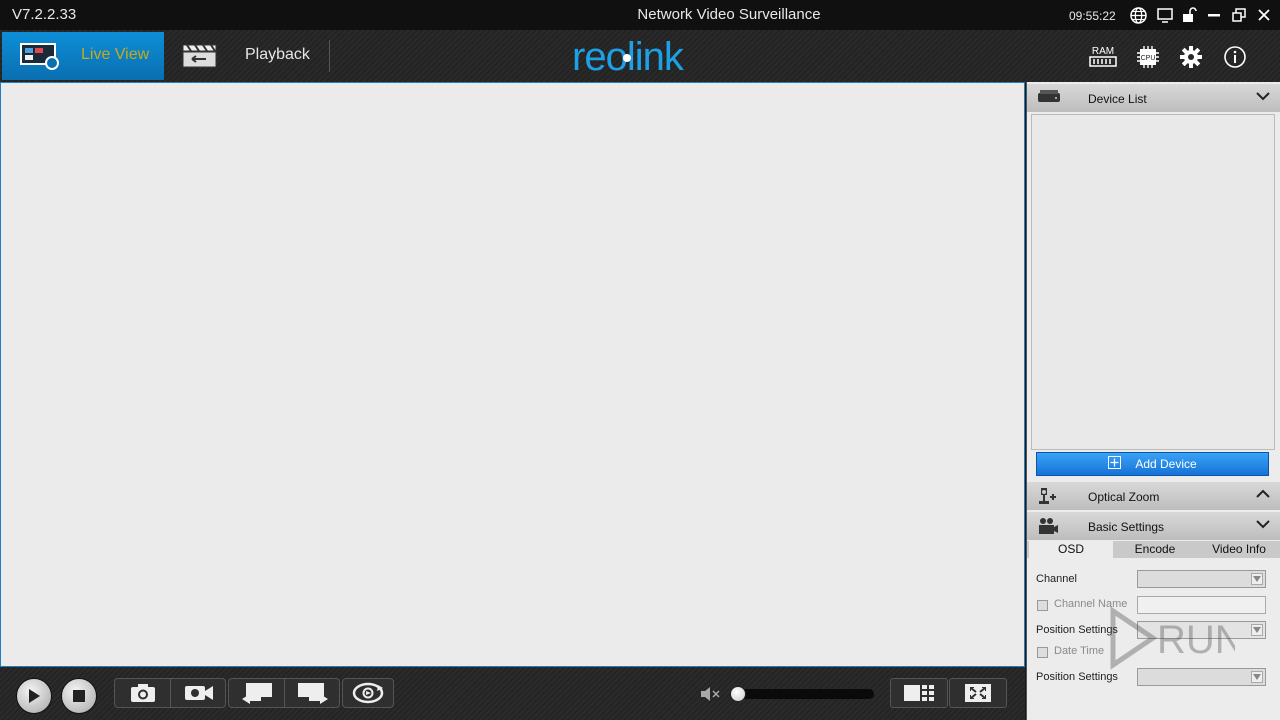 The width and height of the screenshot is (1280, 720). I want to click on tab-live-view: Live View, so click(83, 56).